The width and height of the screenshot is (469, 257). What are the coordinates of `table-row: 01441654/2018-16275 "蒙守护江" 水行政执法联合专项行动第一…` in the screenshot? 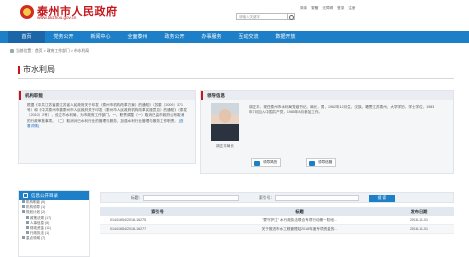 It's located at (277, 220).